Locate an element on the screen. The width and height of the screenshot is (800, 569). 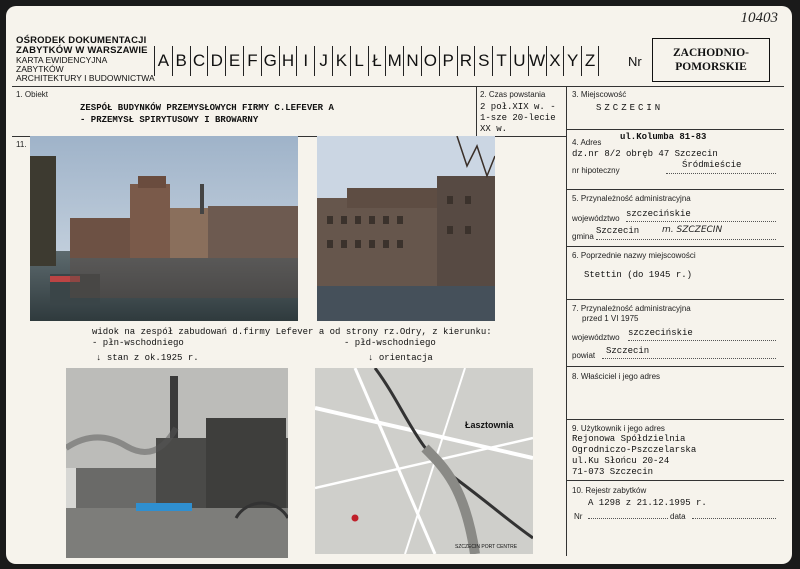
czas-line-1: 2 poł.XIX w. - is located at coordinates (518, 107).